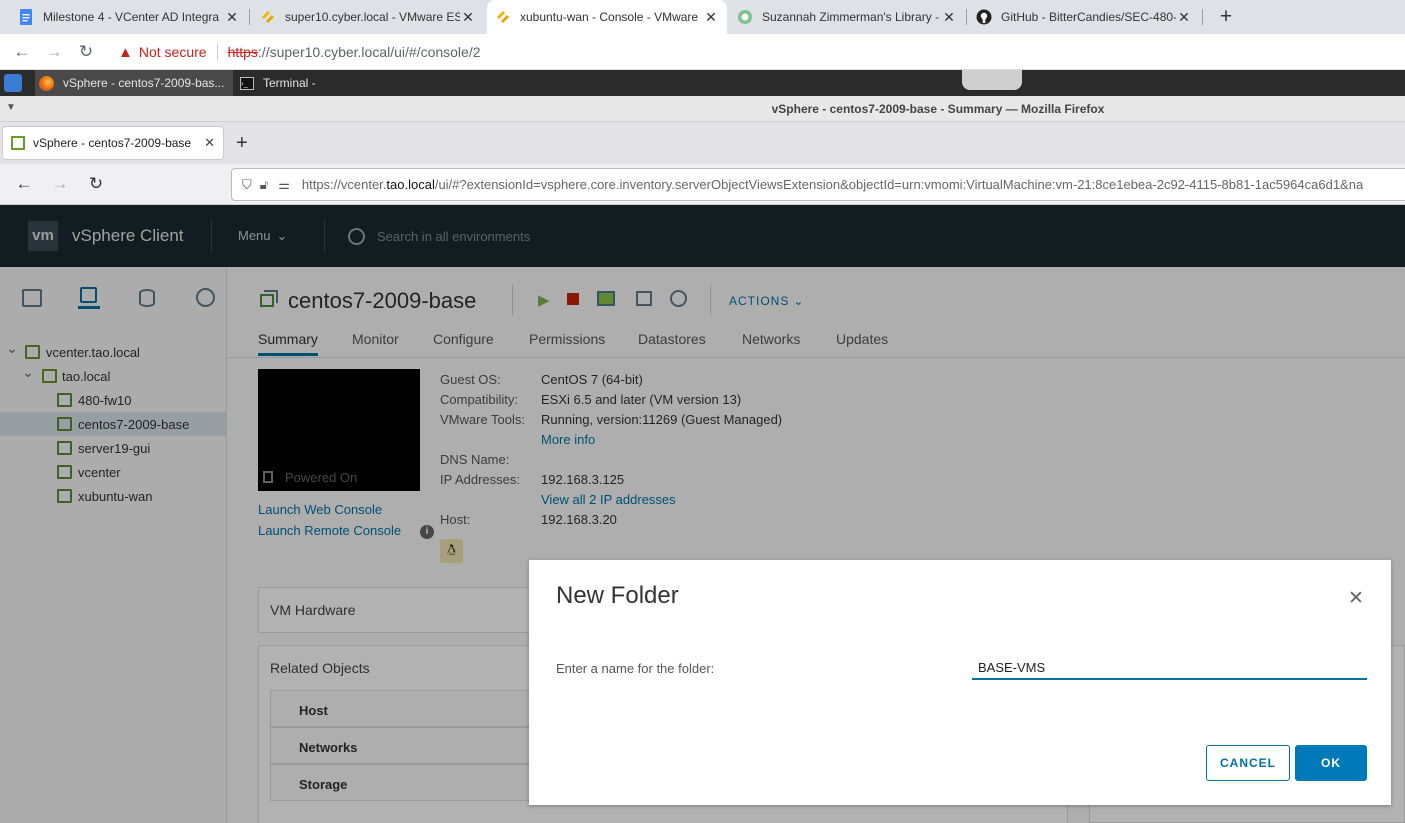  Describe the element at coordinates (173, 52) in the screenshot. I see `security-label: Not secure` at that location.